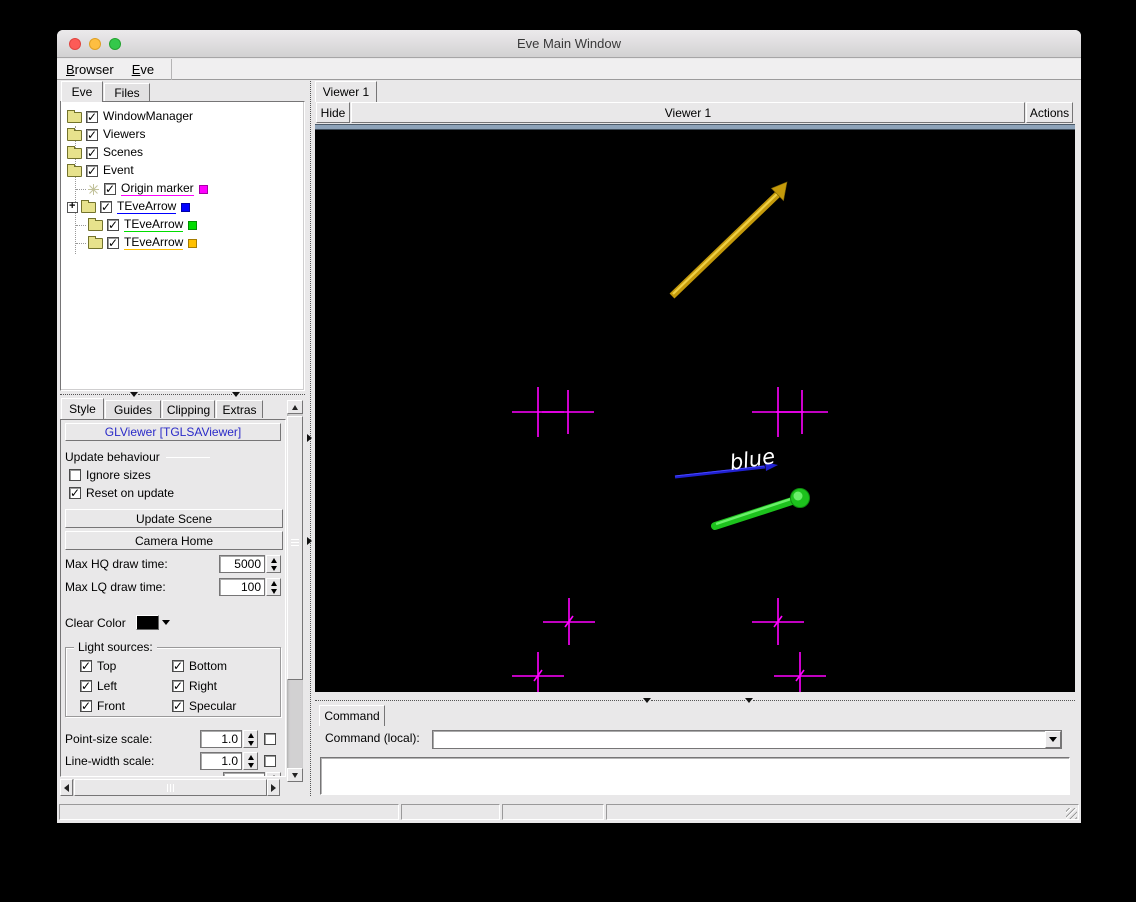  Describe the element at coordinates (90, 69) in the screenshot. I see `menu-browser: Browser` at that location.